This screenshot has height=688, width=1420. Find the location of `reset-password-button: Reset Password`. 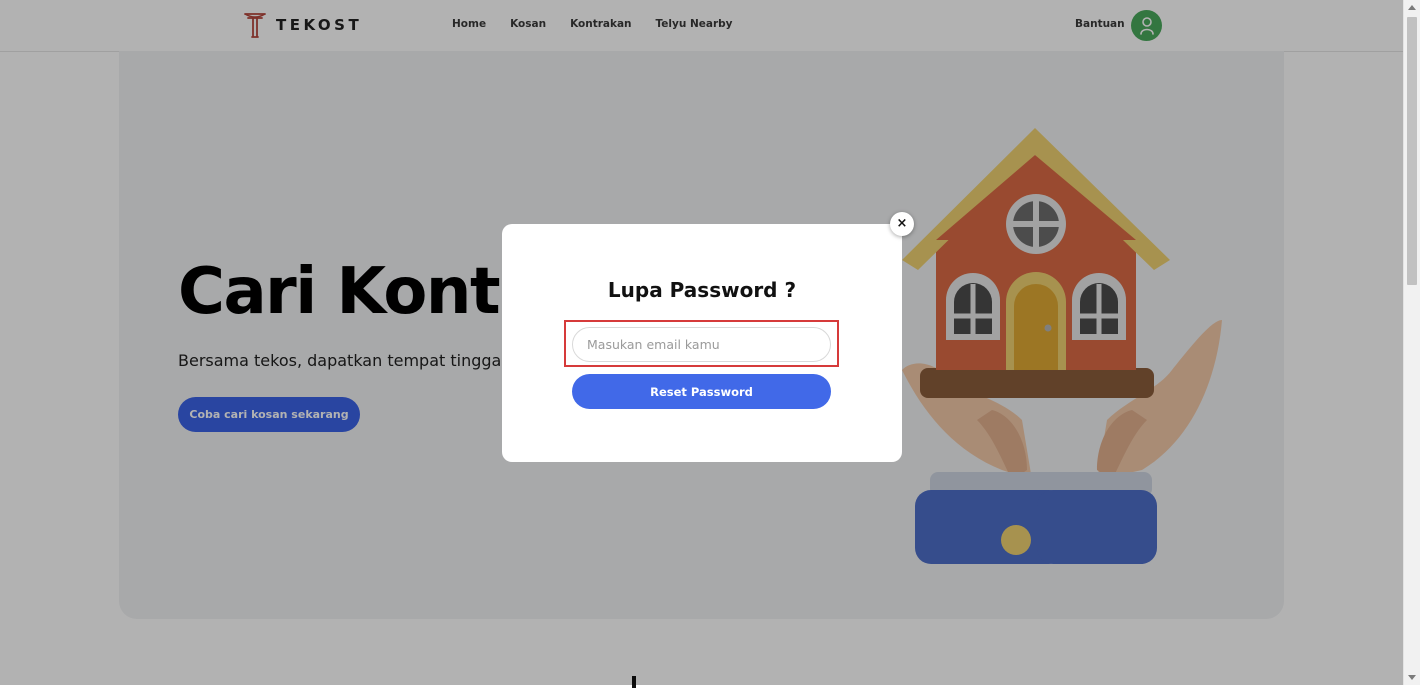

reset-password-button: Reset Password is located at coordinates (701, 391).